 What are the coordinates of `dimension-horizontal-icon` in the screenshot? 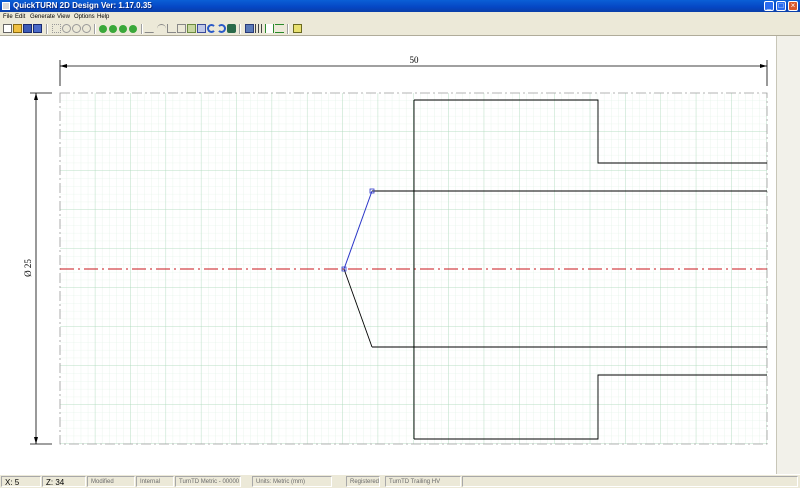 It's located at (279, 28).